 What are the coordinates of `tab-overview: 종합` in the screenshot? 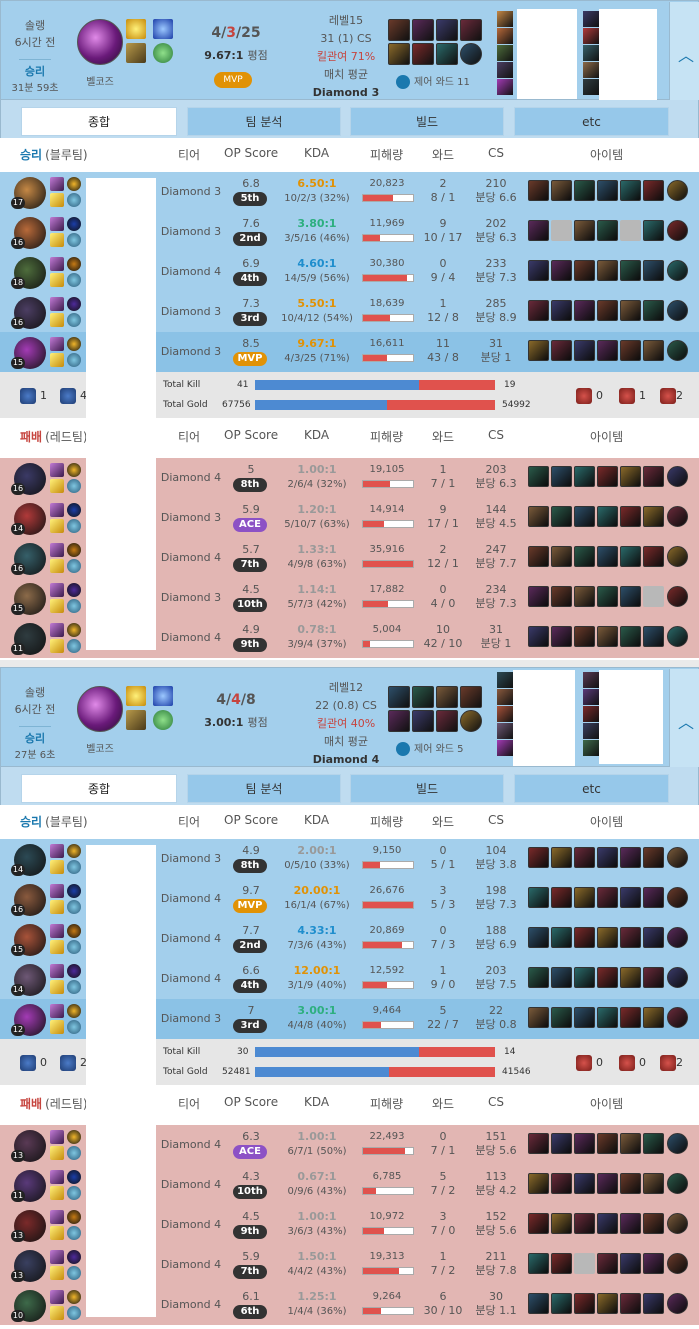 It's located at (99, 788).